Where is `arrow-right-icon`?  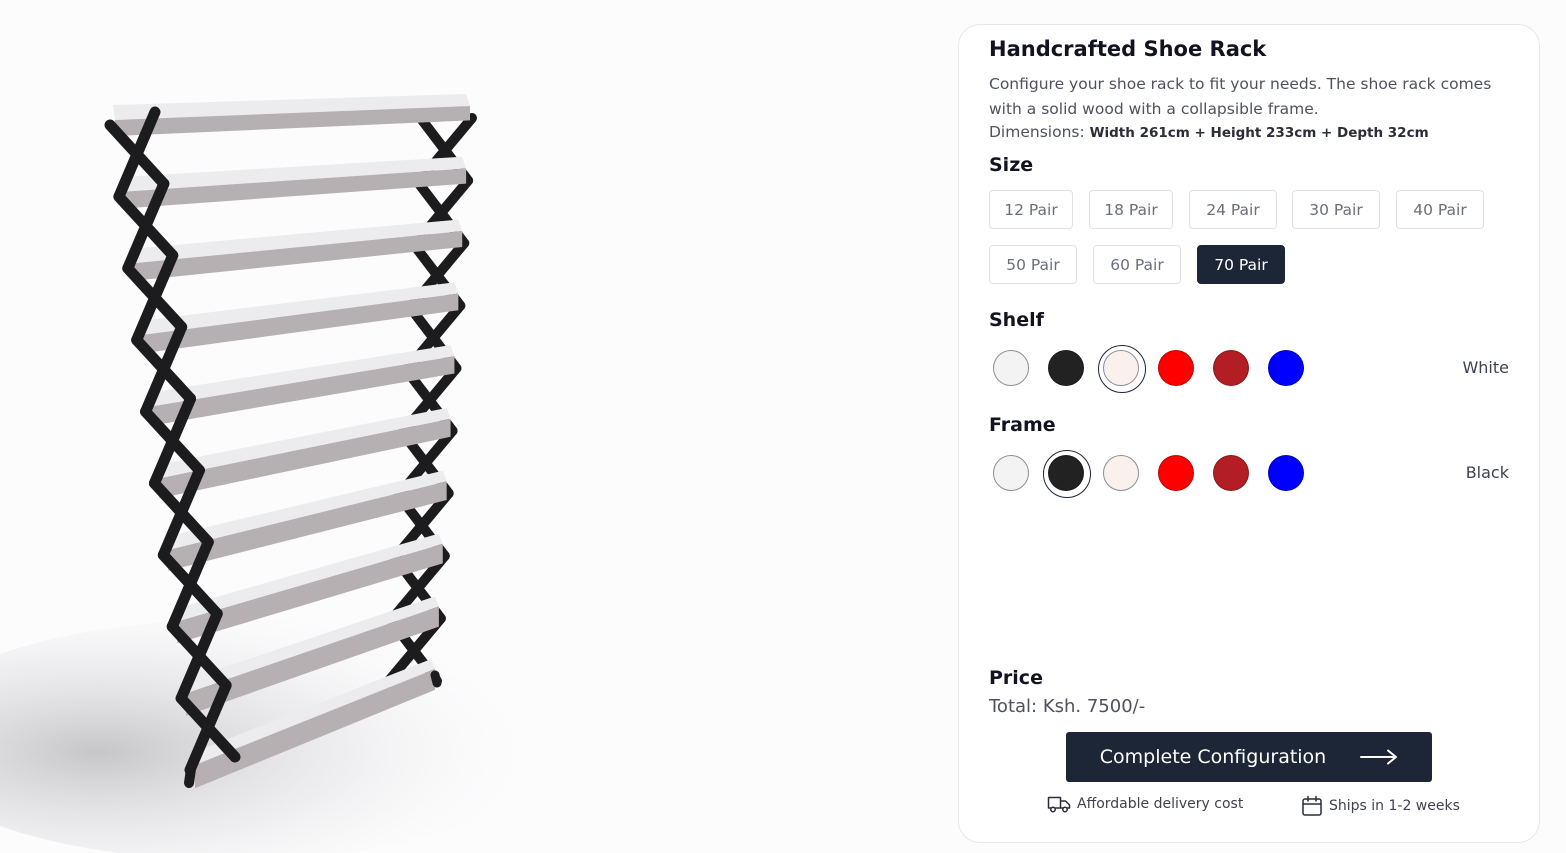 arrow-right-icon is located at coordinates (1379, 757).